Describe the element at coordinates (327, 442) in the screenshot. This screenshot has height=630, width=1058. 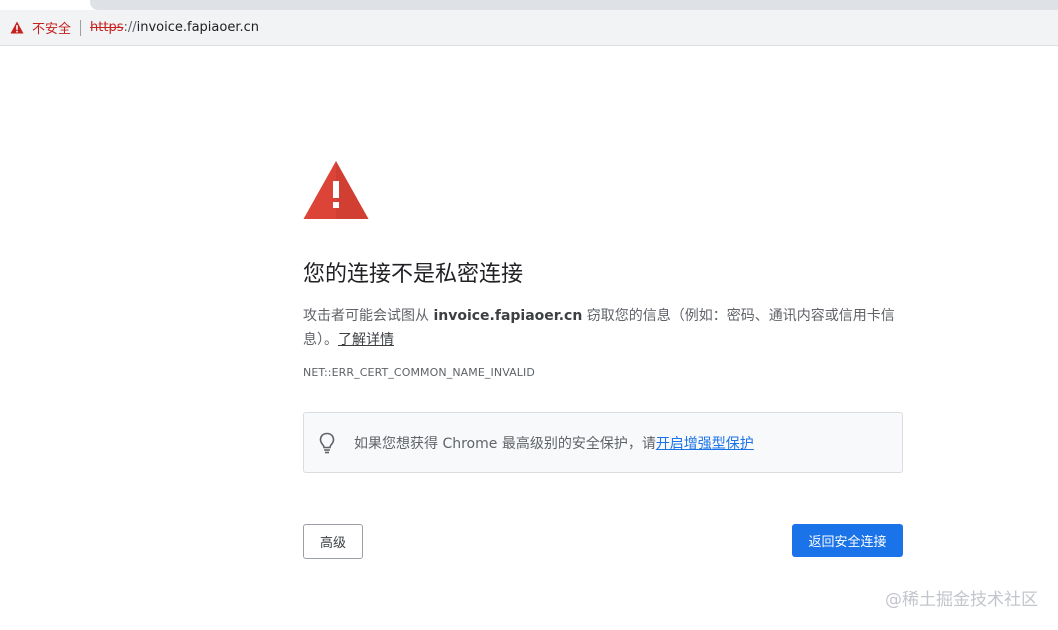
I see `lightbulb-icon` at that location.